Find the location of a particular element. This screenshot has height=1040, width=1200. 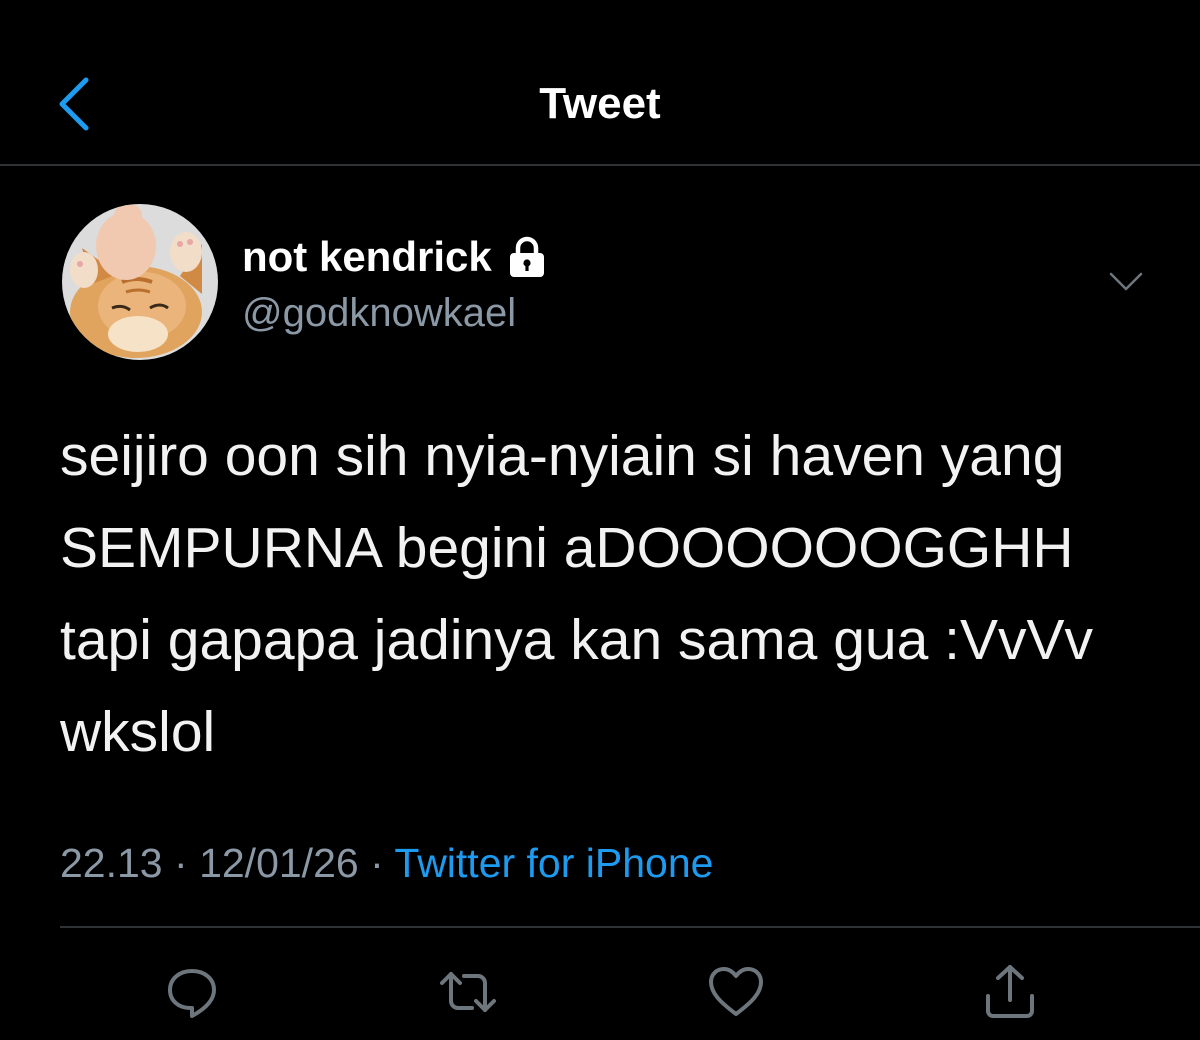

reply-icon is located at coordinates (192, 993).